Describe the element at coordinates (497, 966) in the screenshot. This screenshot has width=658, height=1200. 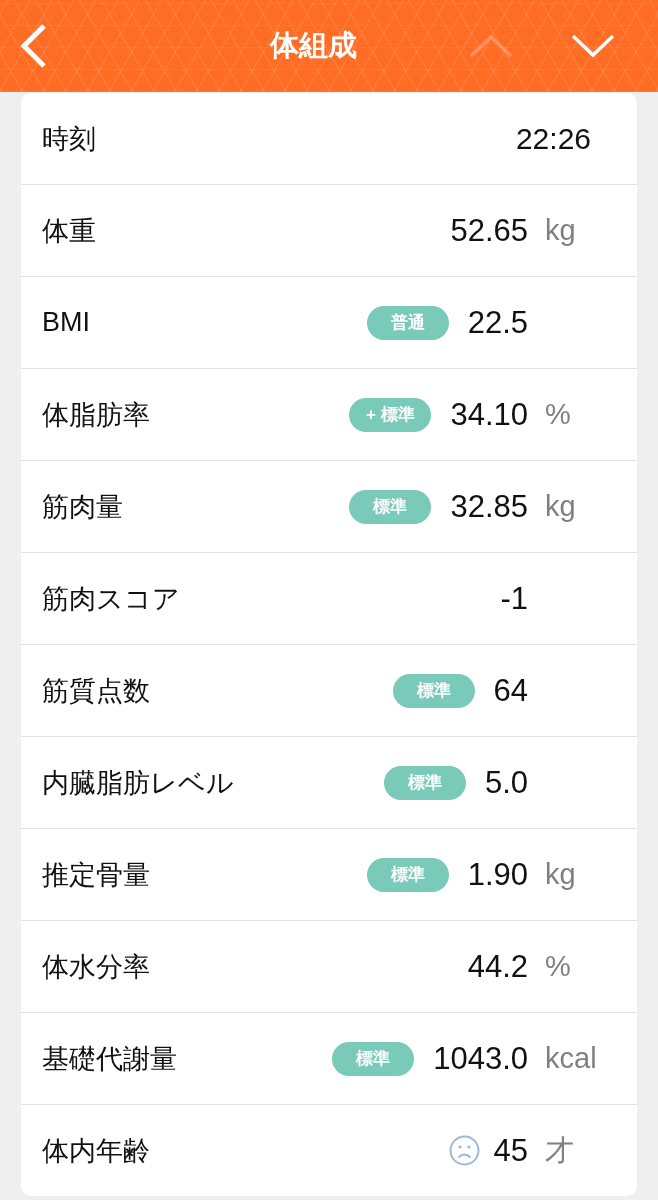
I see `measure-value: 44.2` at that location.